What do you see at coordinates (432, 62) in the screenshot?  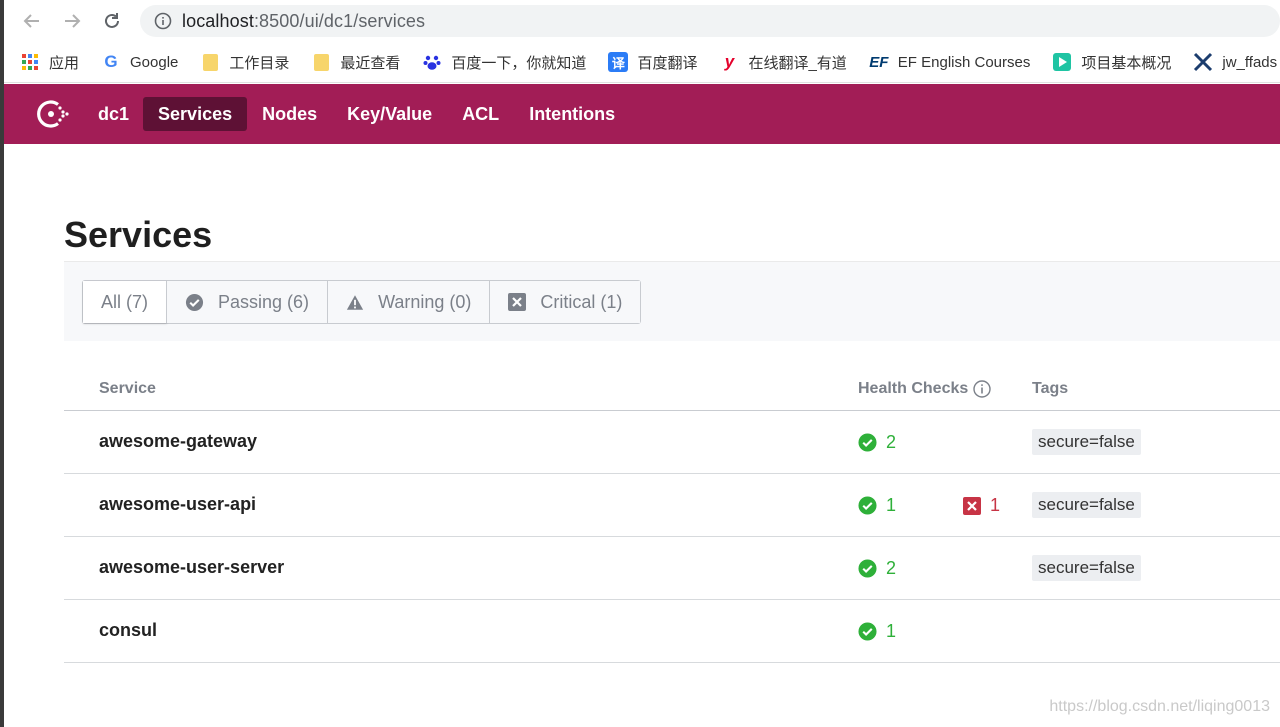 I see `baidu-icon` at bounding box center [432, 62].